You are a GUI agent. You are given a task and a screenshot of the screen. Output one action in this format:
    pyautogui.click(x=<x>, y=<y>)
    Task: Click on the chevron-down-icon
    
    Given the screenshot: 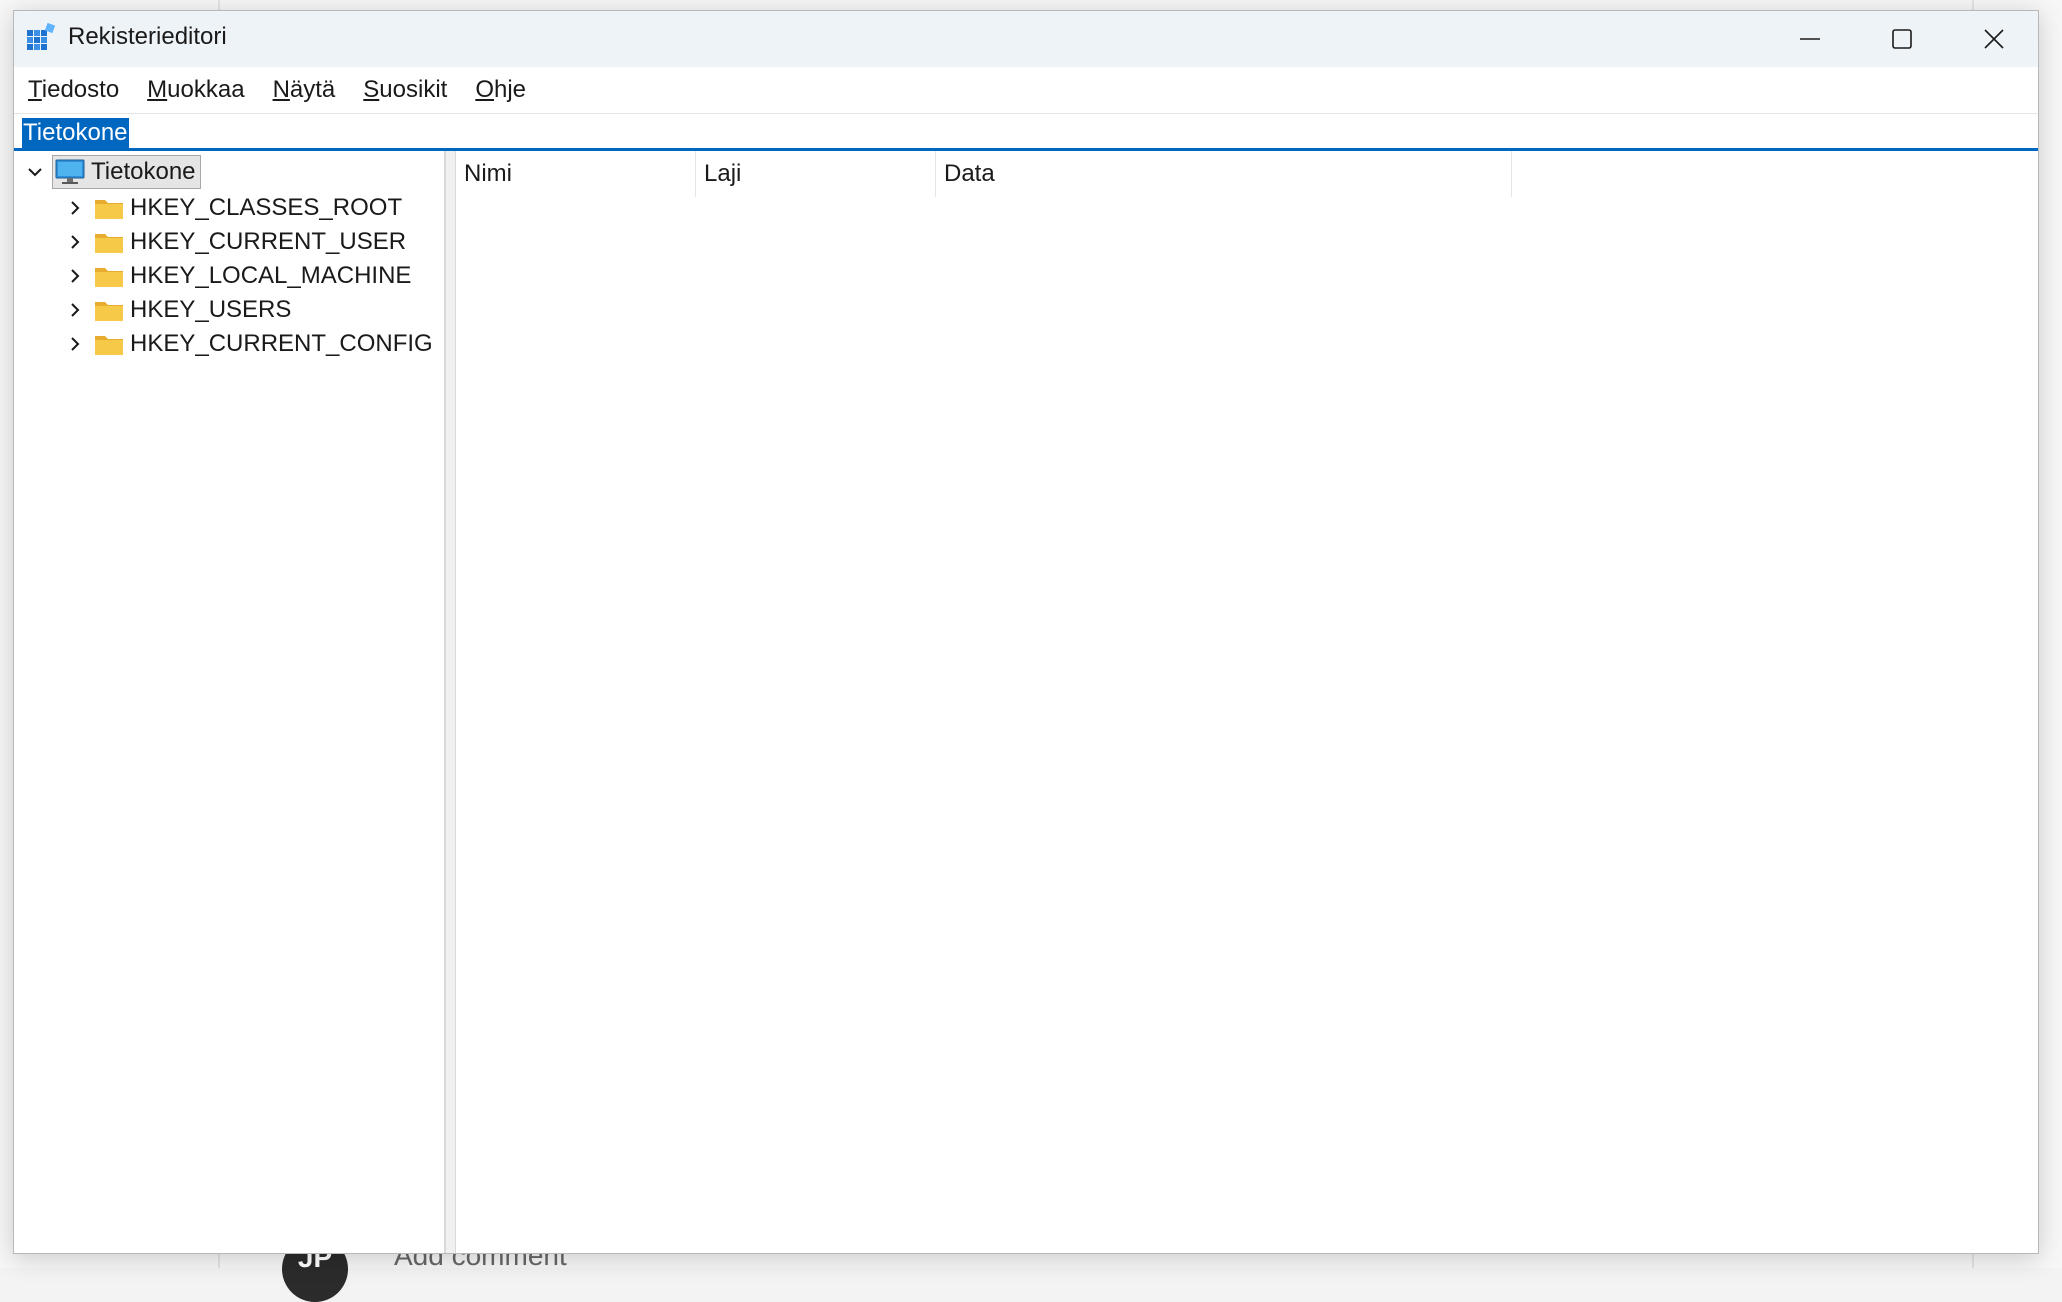 What is the action you would take?
    pyautogui.click(x=35, y=172)
    